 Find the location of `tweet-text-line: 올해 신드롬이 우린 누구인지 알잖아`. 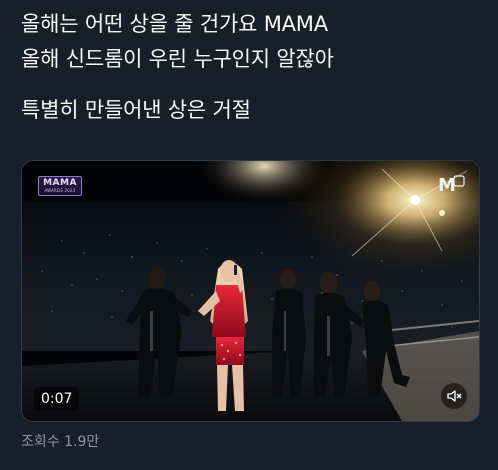

tweet-text-line: 올해 신드롬이 우린 누구인지 알잖아 is located at coordinates (177, 59).